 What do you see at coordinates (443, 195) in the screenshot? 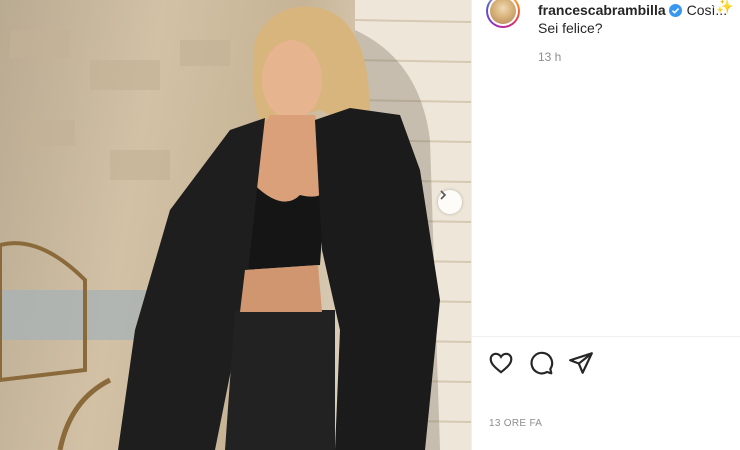
I see `chevron-right-icon` at bounding box center [443, 195].